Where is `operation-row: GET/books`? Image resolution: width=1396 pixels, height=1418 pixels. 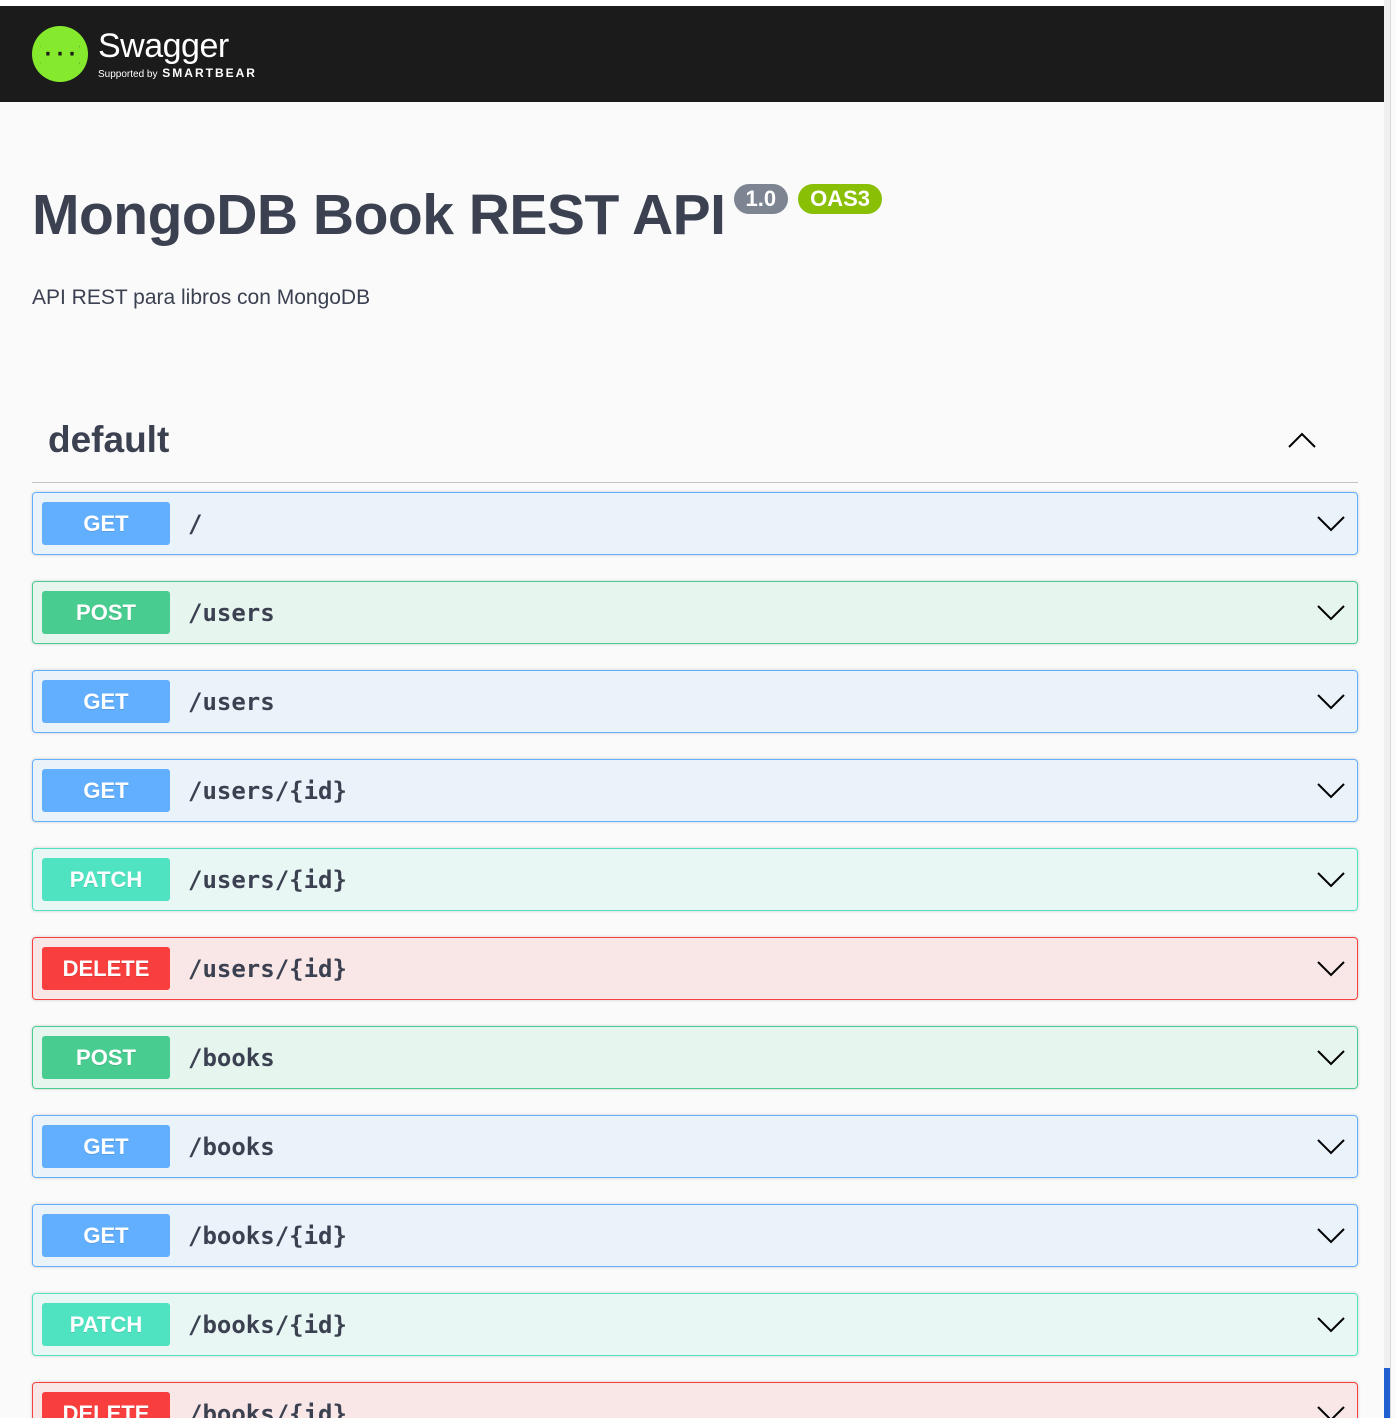
operation-row: GET/books is located at coordinates (695, 1146).